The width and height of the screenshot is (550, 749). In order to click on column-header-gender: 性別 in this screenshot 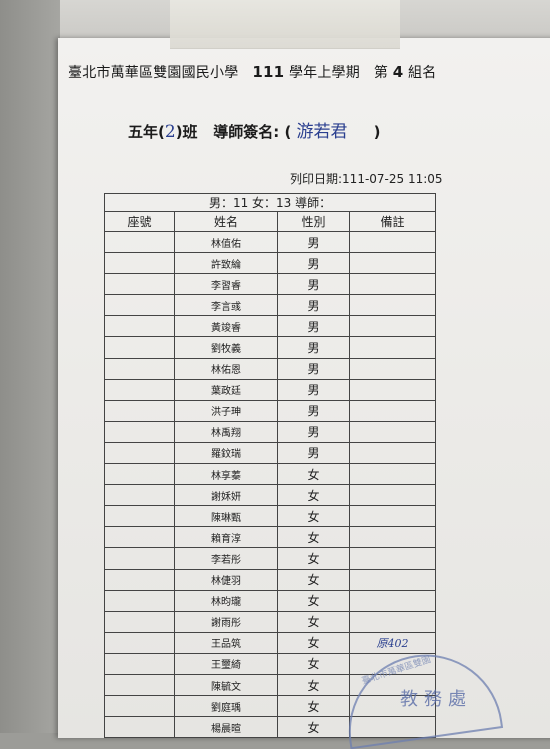, I will do `click(313, 221)`.